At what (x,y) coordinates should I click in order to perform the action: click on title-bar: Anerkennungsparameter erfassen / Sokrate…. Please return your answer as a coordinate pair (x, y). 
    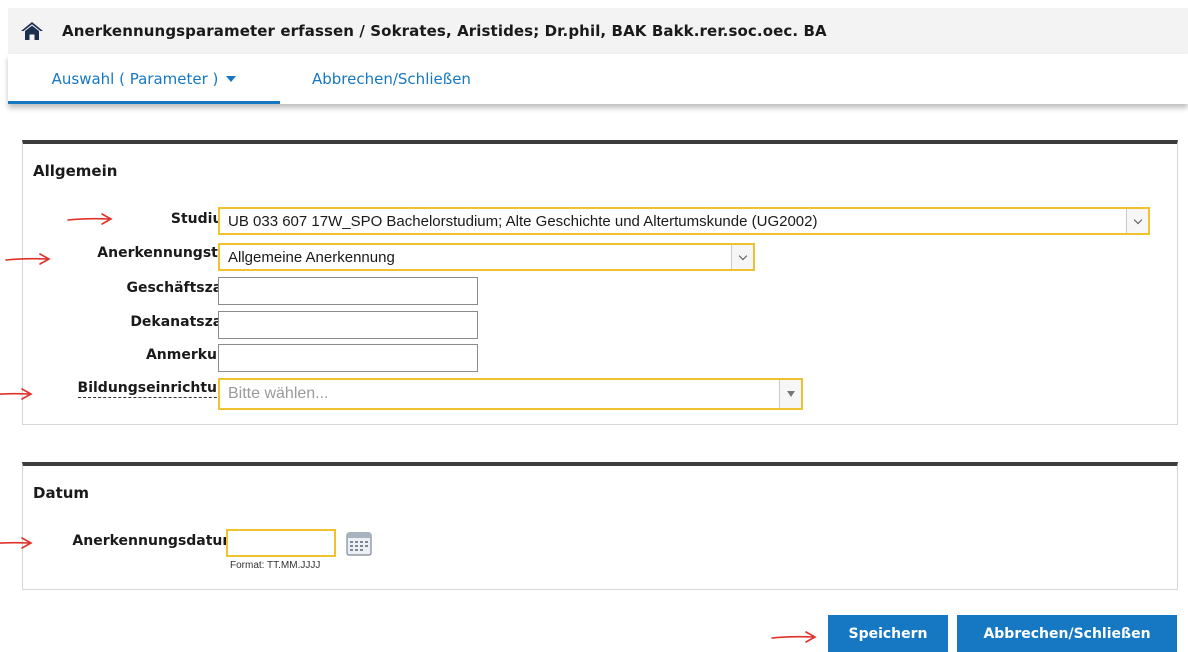
    Looking at the image, I should click on (598, 31).